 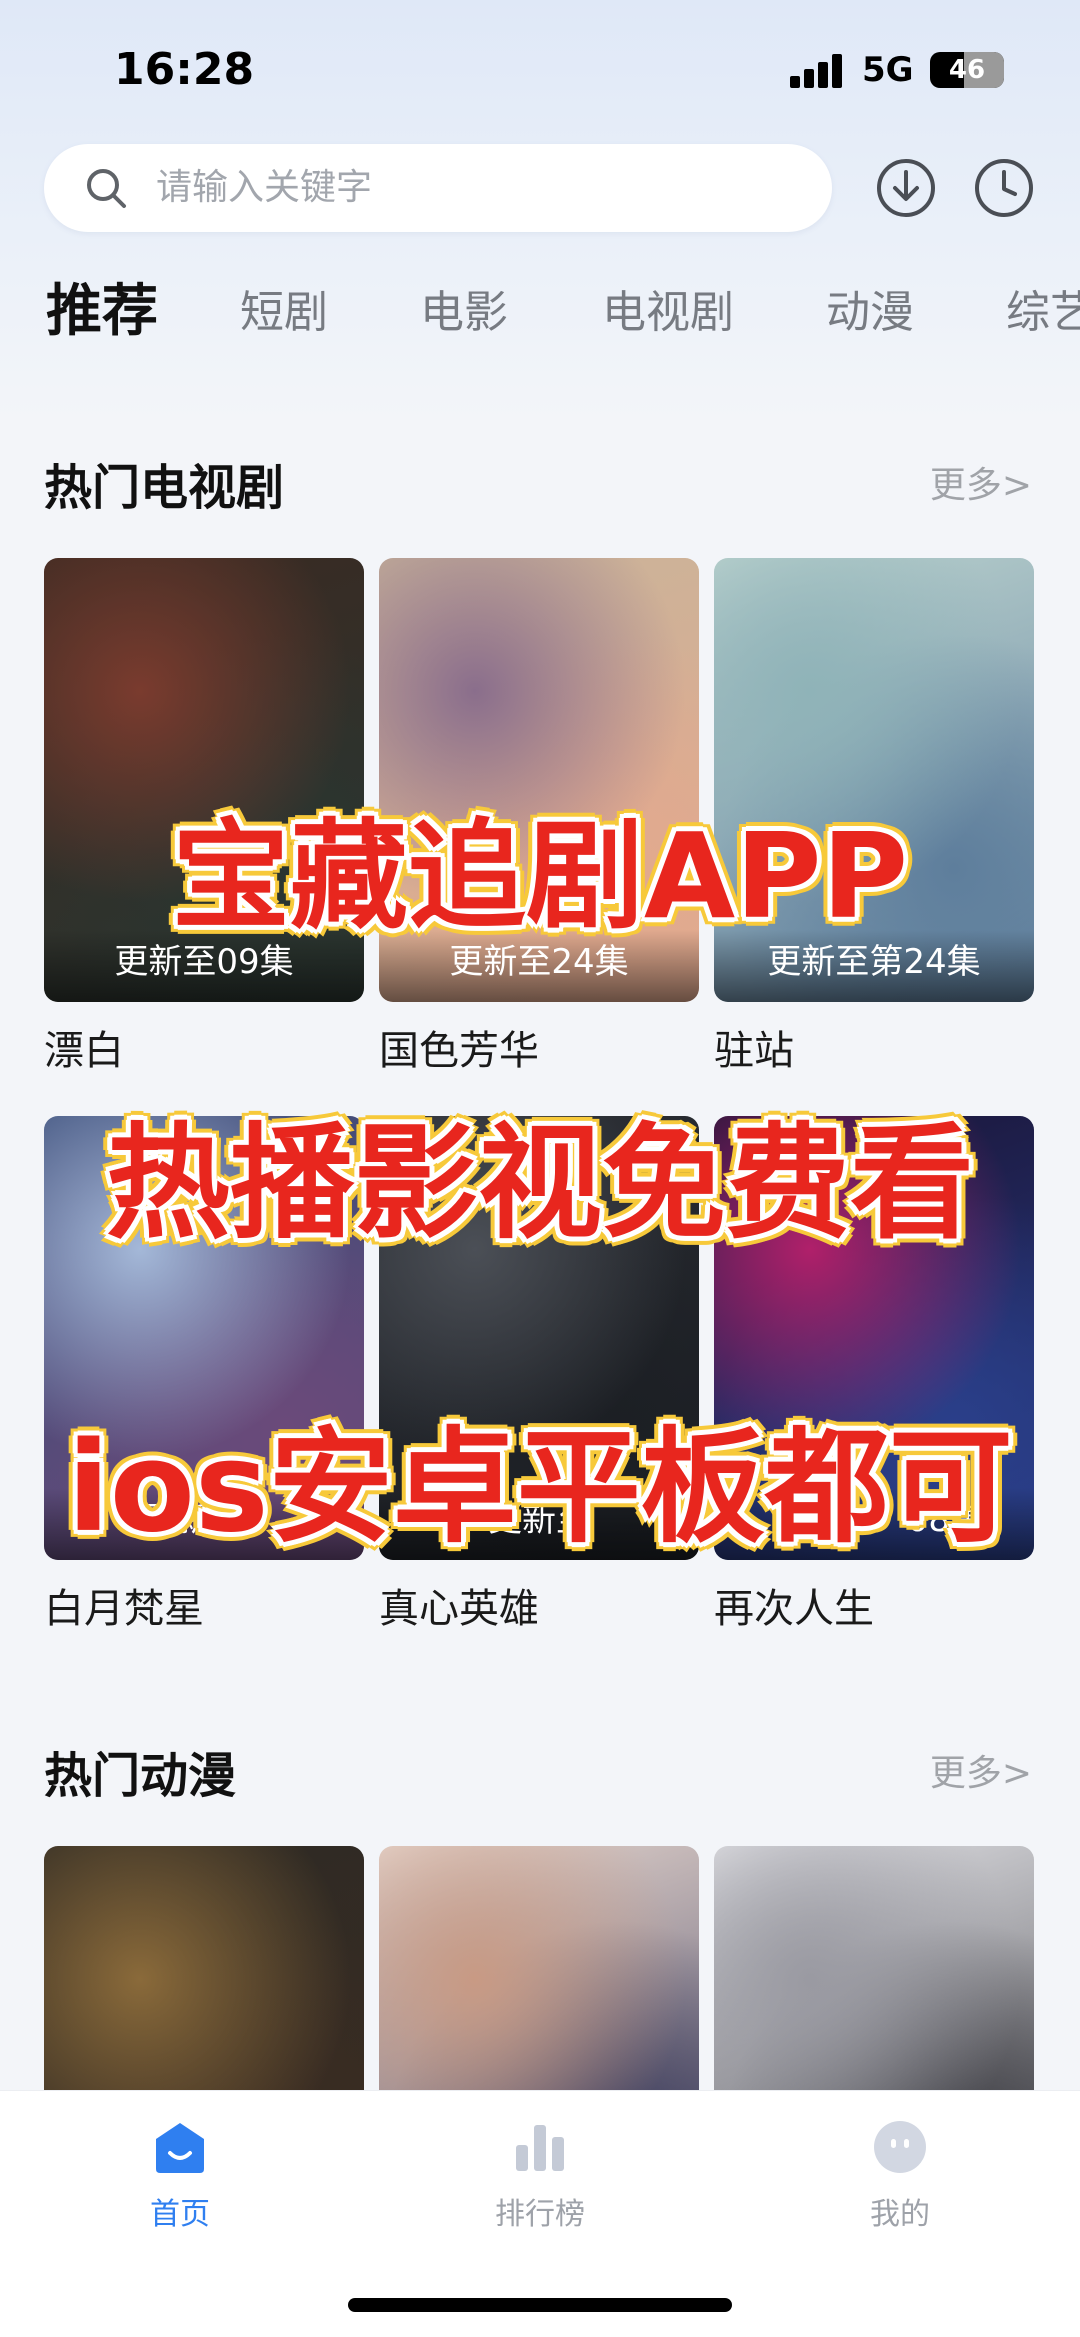 I want to click on search-icon, so click(x=106, y=188).